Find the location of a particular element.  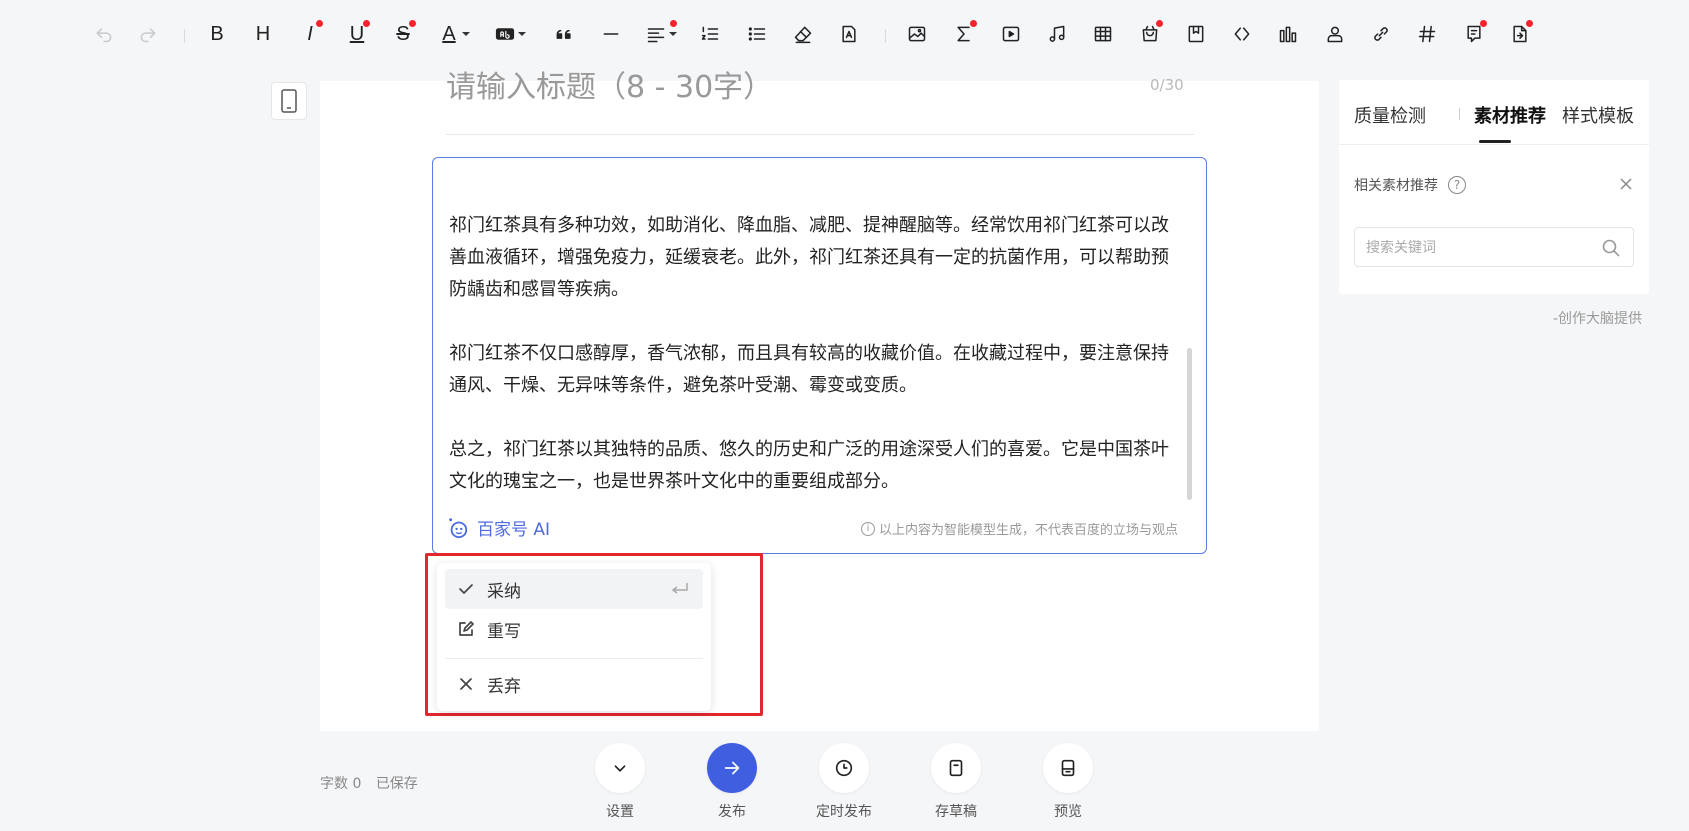

ai-disclaimer-text: 以上内容为智能模型生成，不代表百度的立场与观点 is located at coordinates (1028, 530).